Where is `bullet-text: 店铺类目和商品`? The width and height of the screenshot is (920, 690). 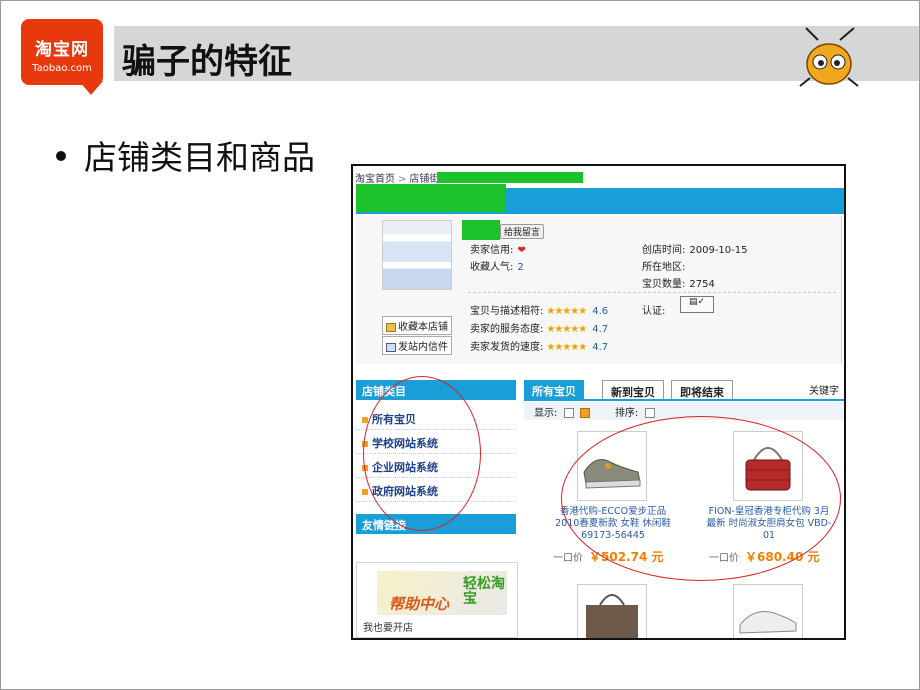 bullet-text: 店铺类目和商品 is located at coordinates (199, 157).